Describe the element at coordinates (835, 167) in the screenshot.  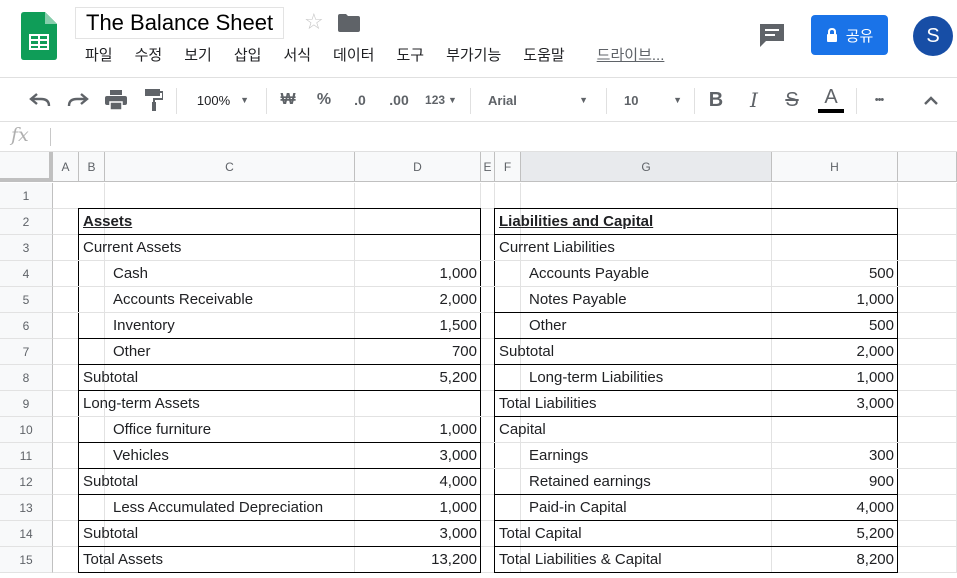
I see `column-header-h: H` at that location.